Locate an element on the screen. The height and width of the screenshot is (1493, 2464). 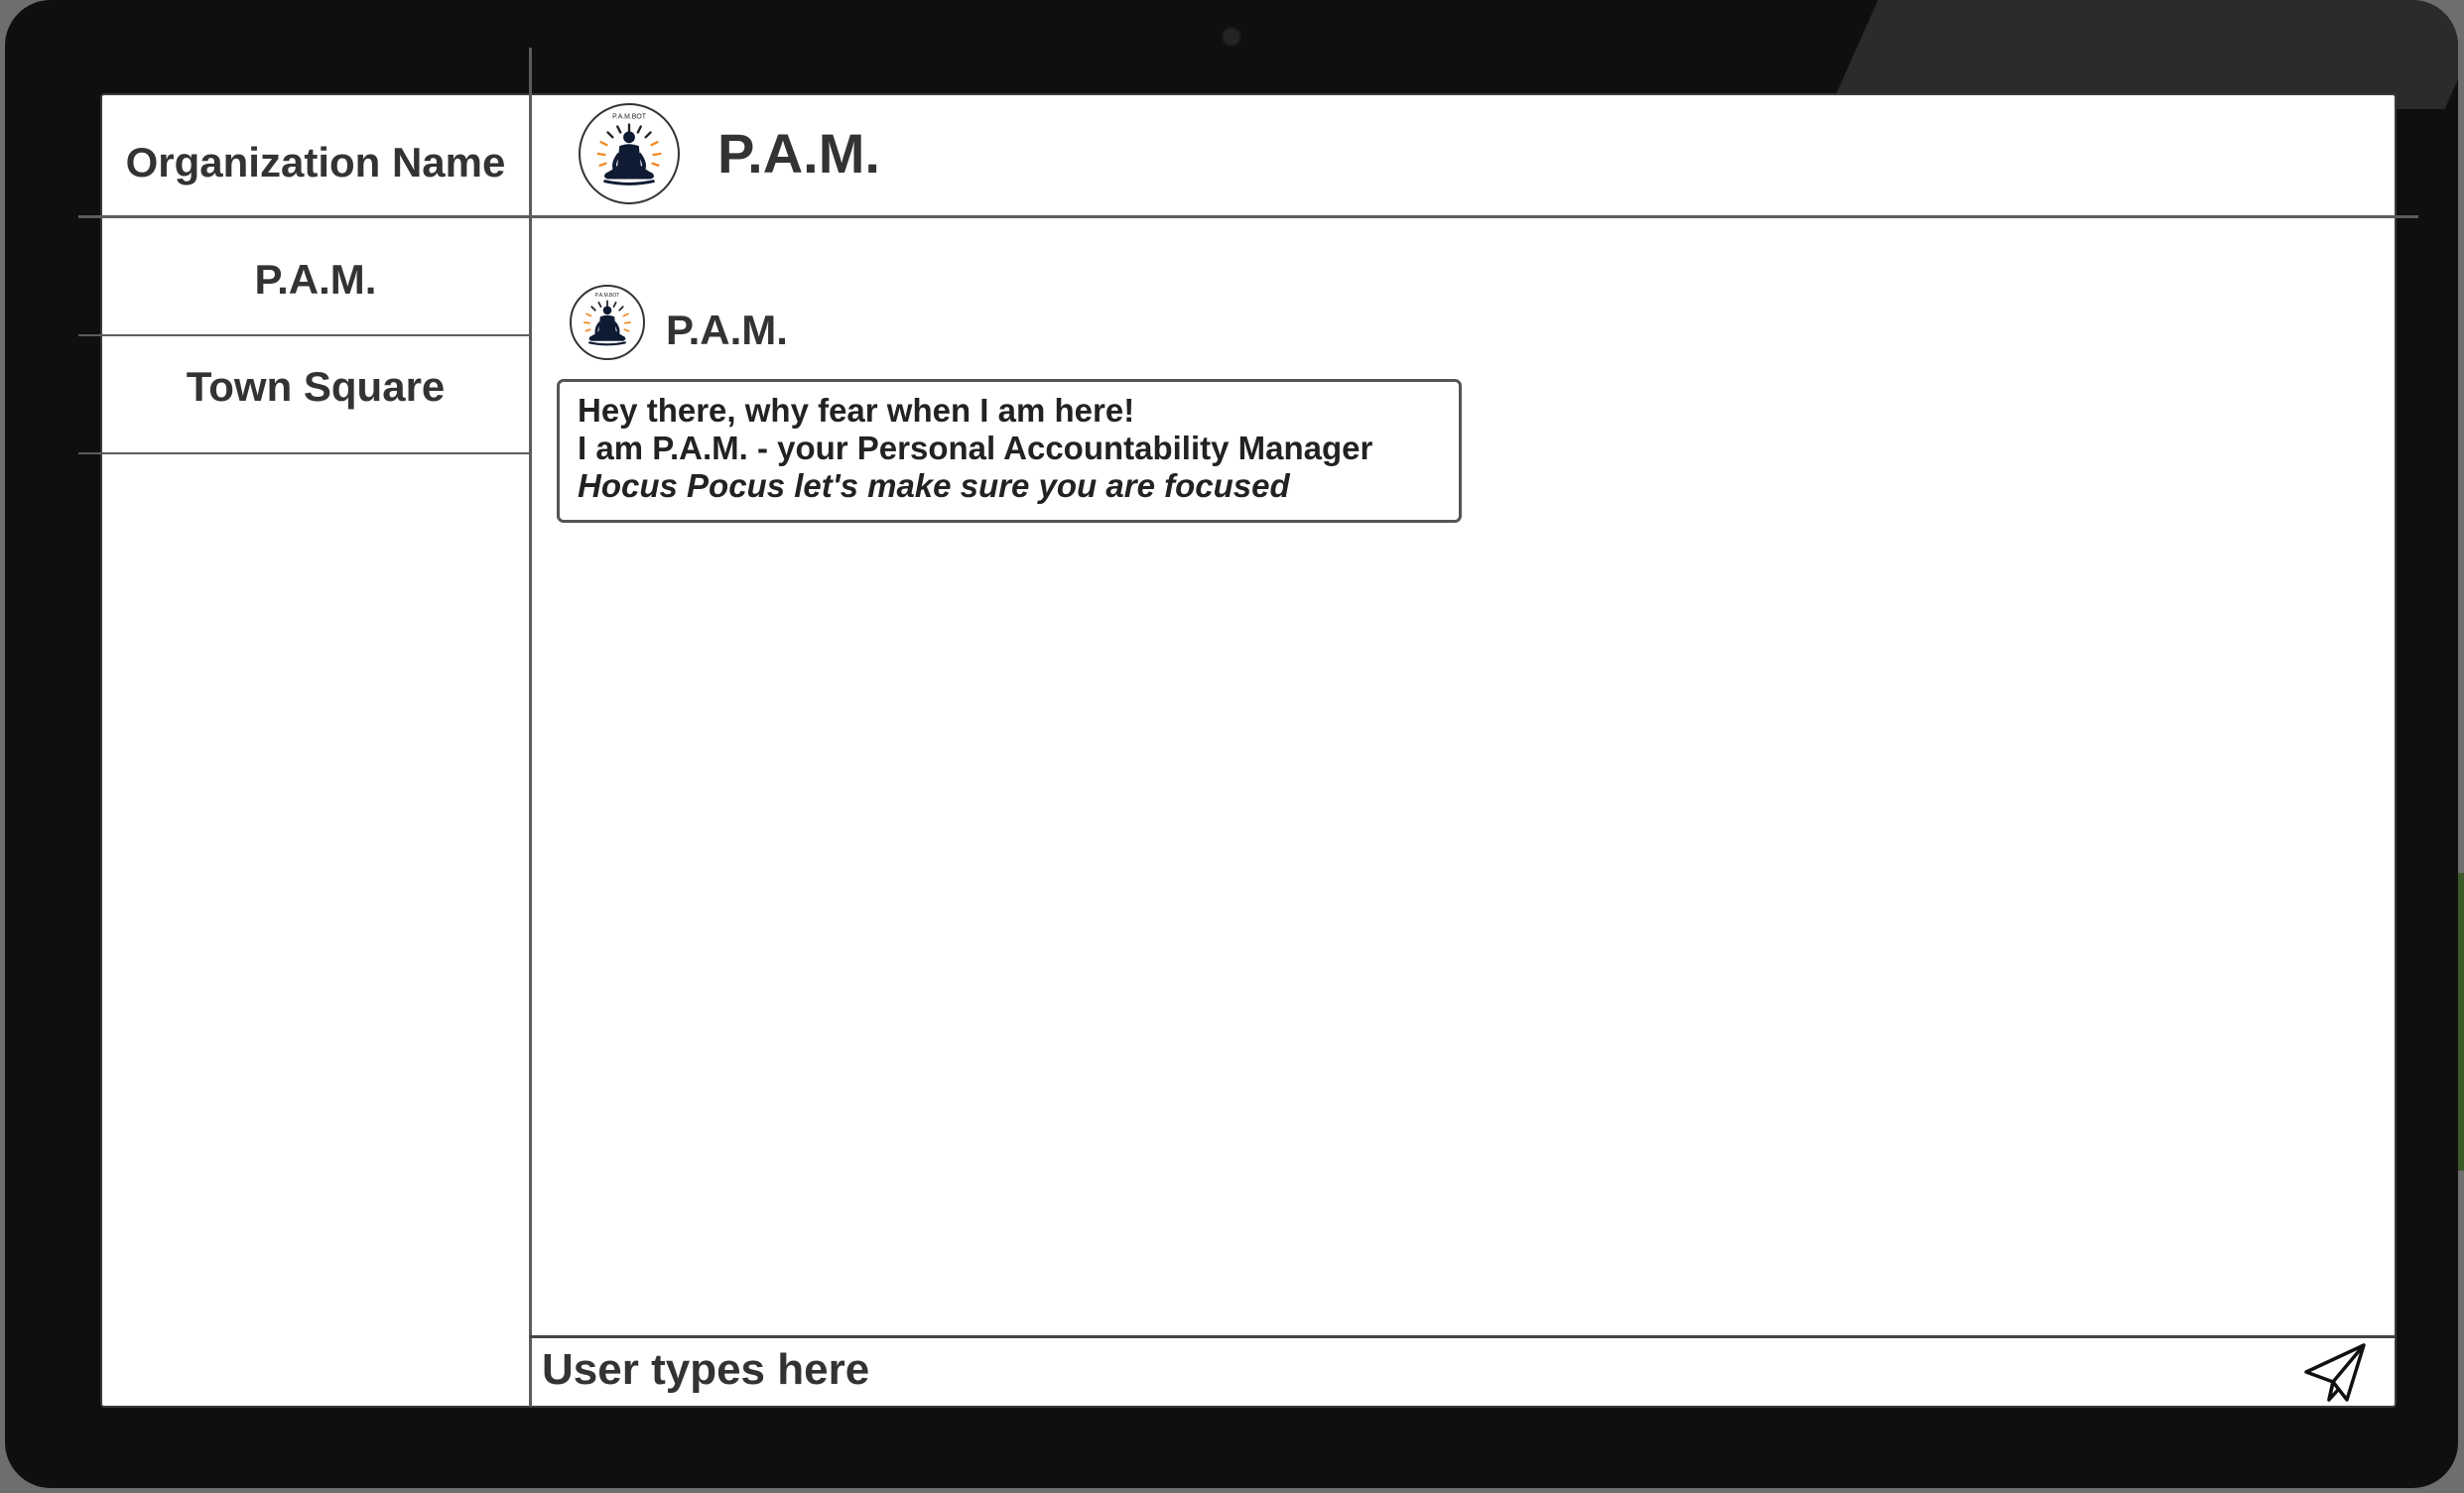
sidebar-divider is located at coordinates (530, 727).